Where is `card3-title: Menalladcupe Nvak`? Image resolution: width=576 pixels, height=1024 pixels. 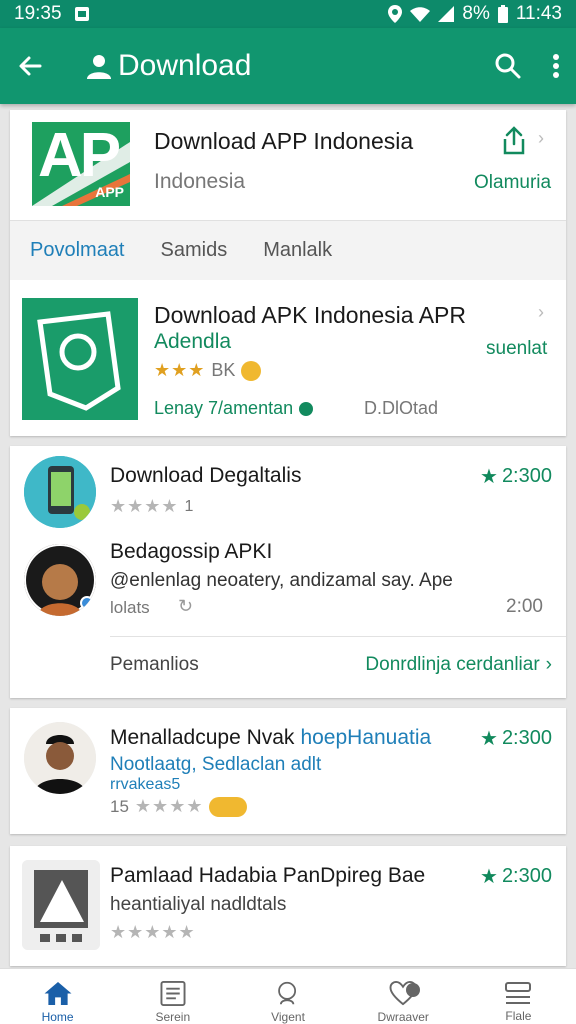
card3-title: Menalladcupe Nvak is located at coordinates (202, 737).